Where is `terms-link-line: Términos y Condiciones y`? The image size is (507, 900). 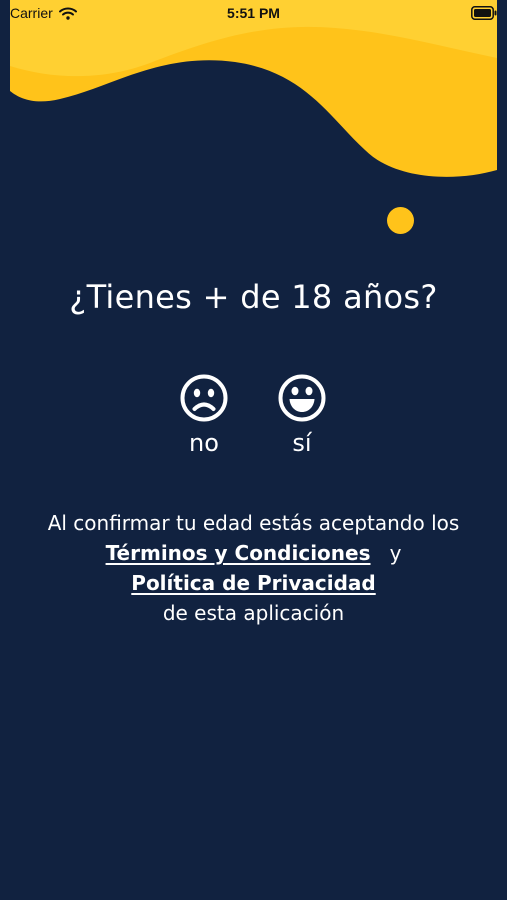 terms-link-line: Términos y Condiciones y is located at coordinates (253, 553).